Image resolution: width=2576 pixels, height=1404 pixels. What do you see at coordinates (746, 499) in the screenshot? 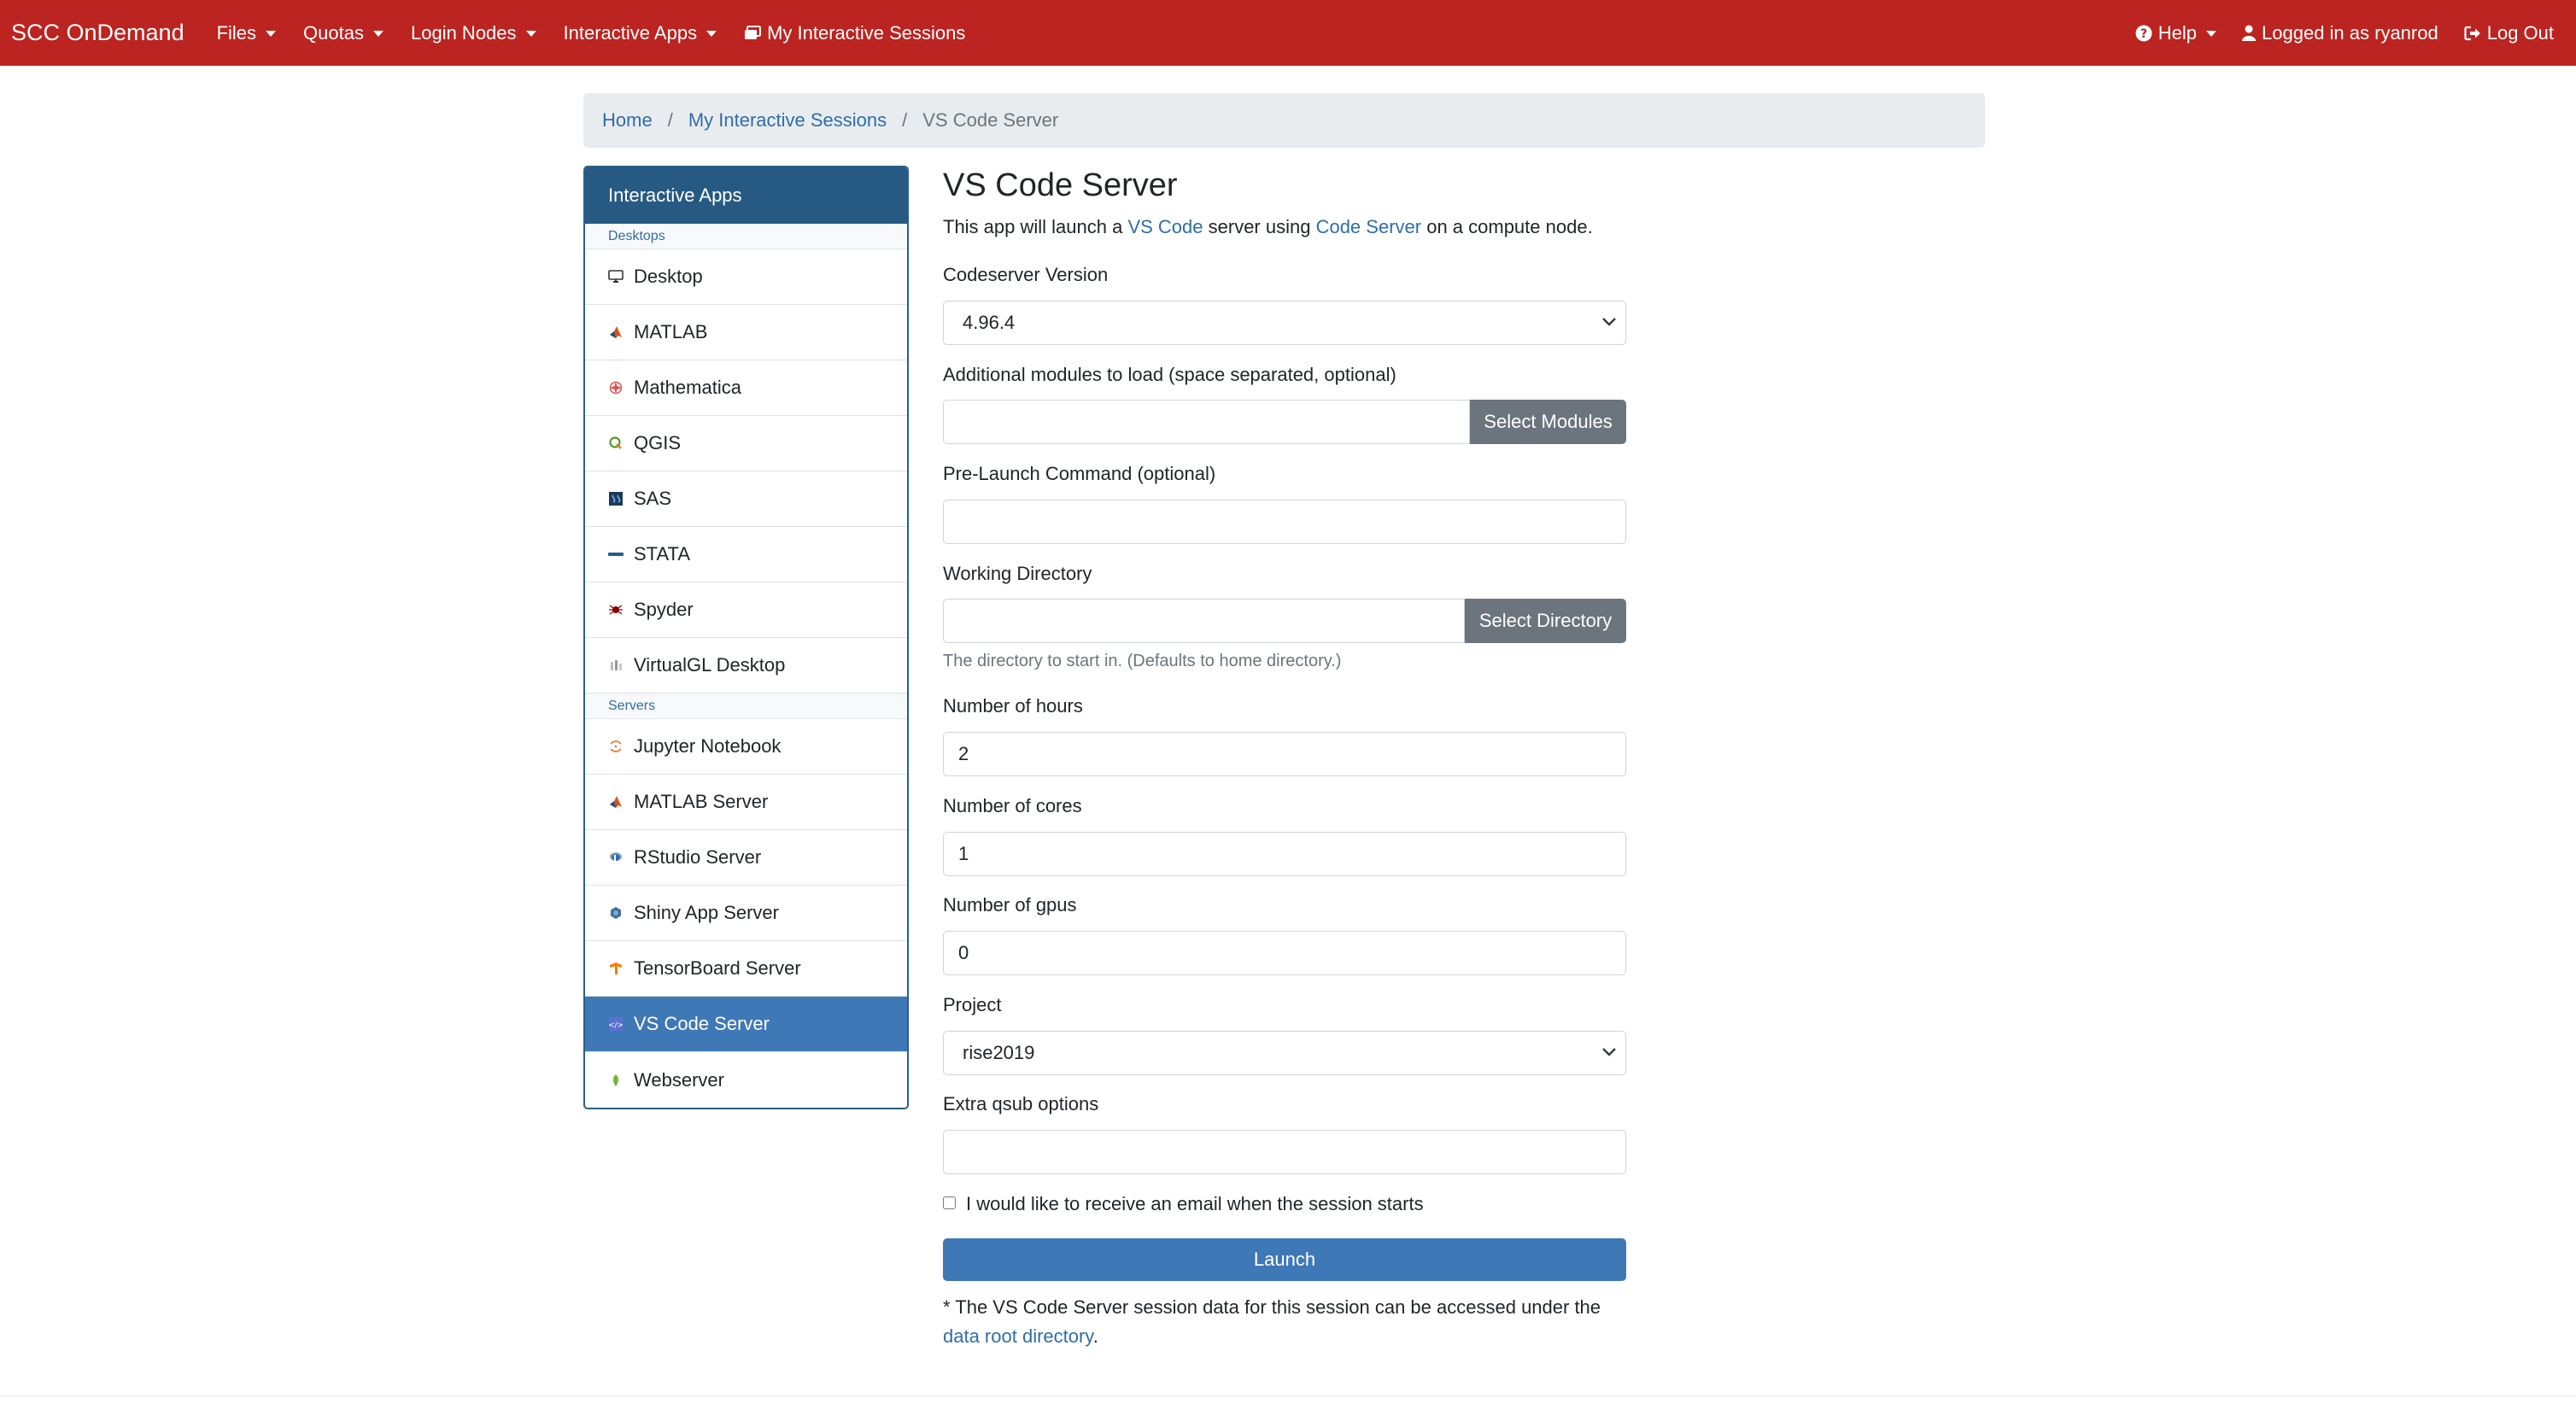
I see `sidebar-item-sas: SAS` at bounding box center [746, 499].